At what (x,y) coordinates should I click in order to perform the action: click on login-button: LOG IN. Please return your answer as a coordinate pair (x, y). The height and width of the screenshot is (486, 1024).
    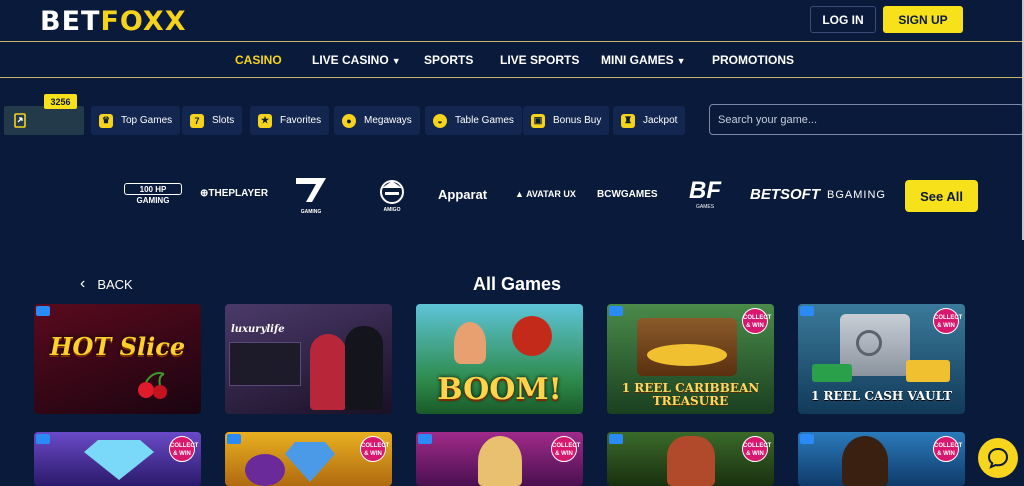
    Looking at the image, I should click on (843, 19).